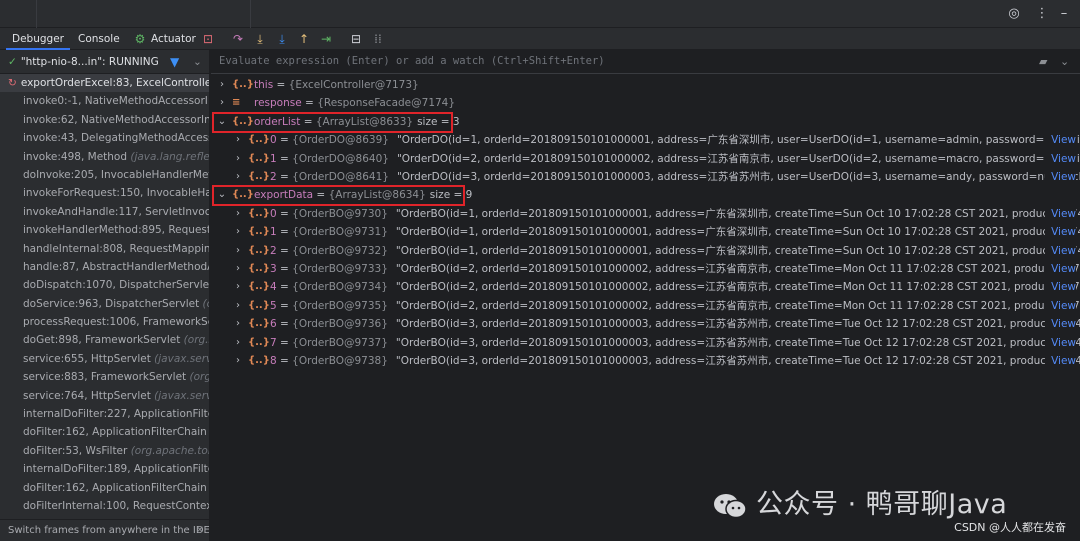 The width and height of the screenshot is (1080, 541). Describe the element at coordinates (1064, 14) in the screenshot. I see `minimize-icon: –` at that location.